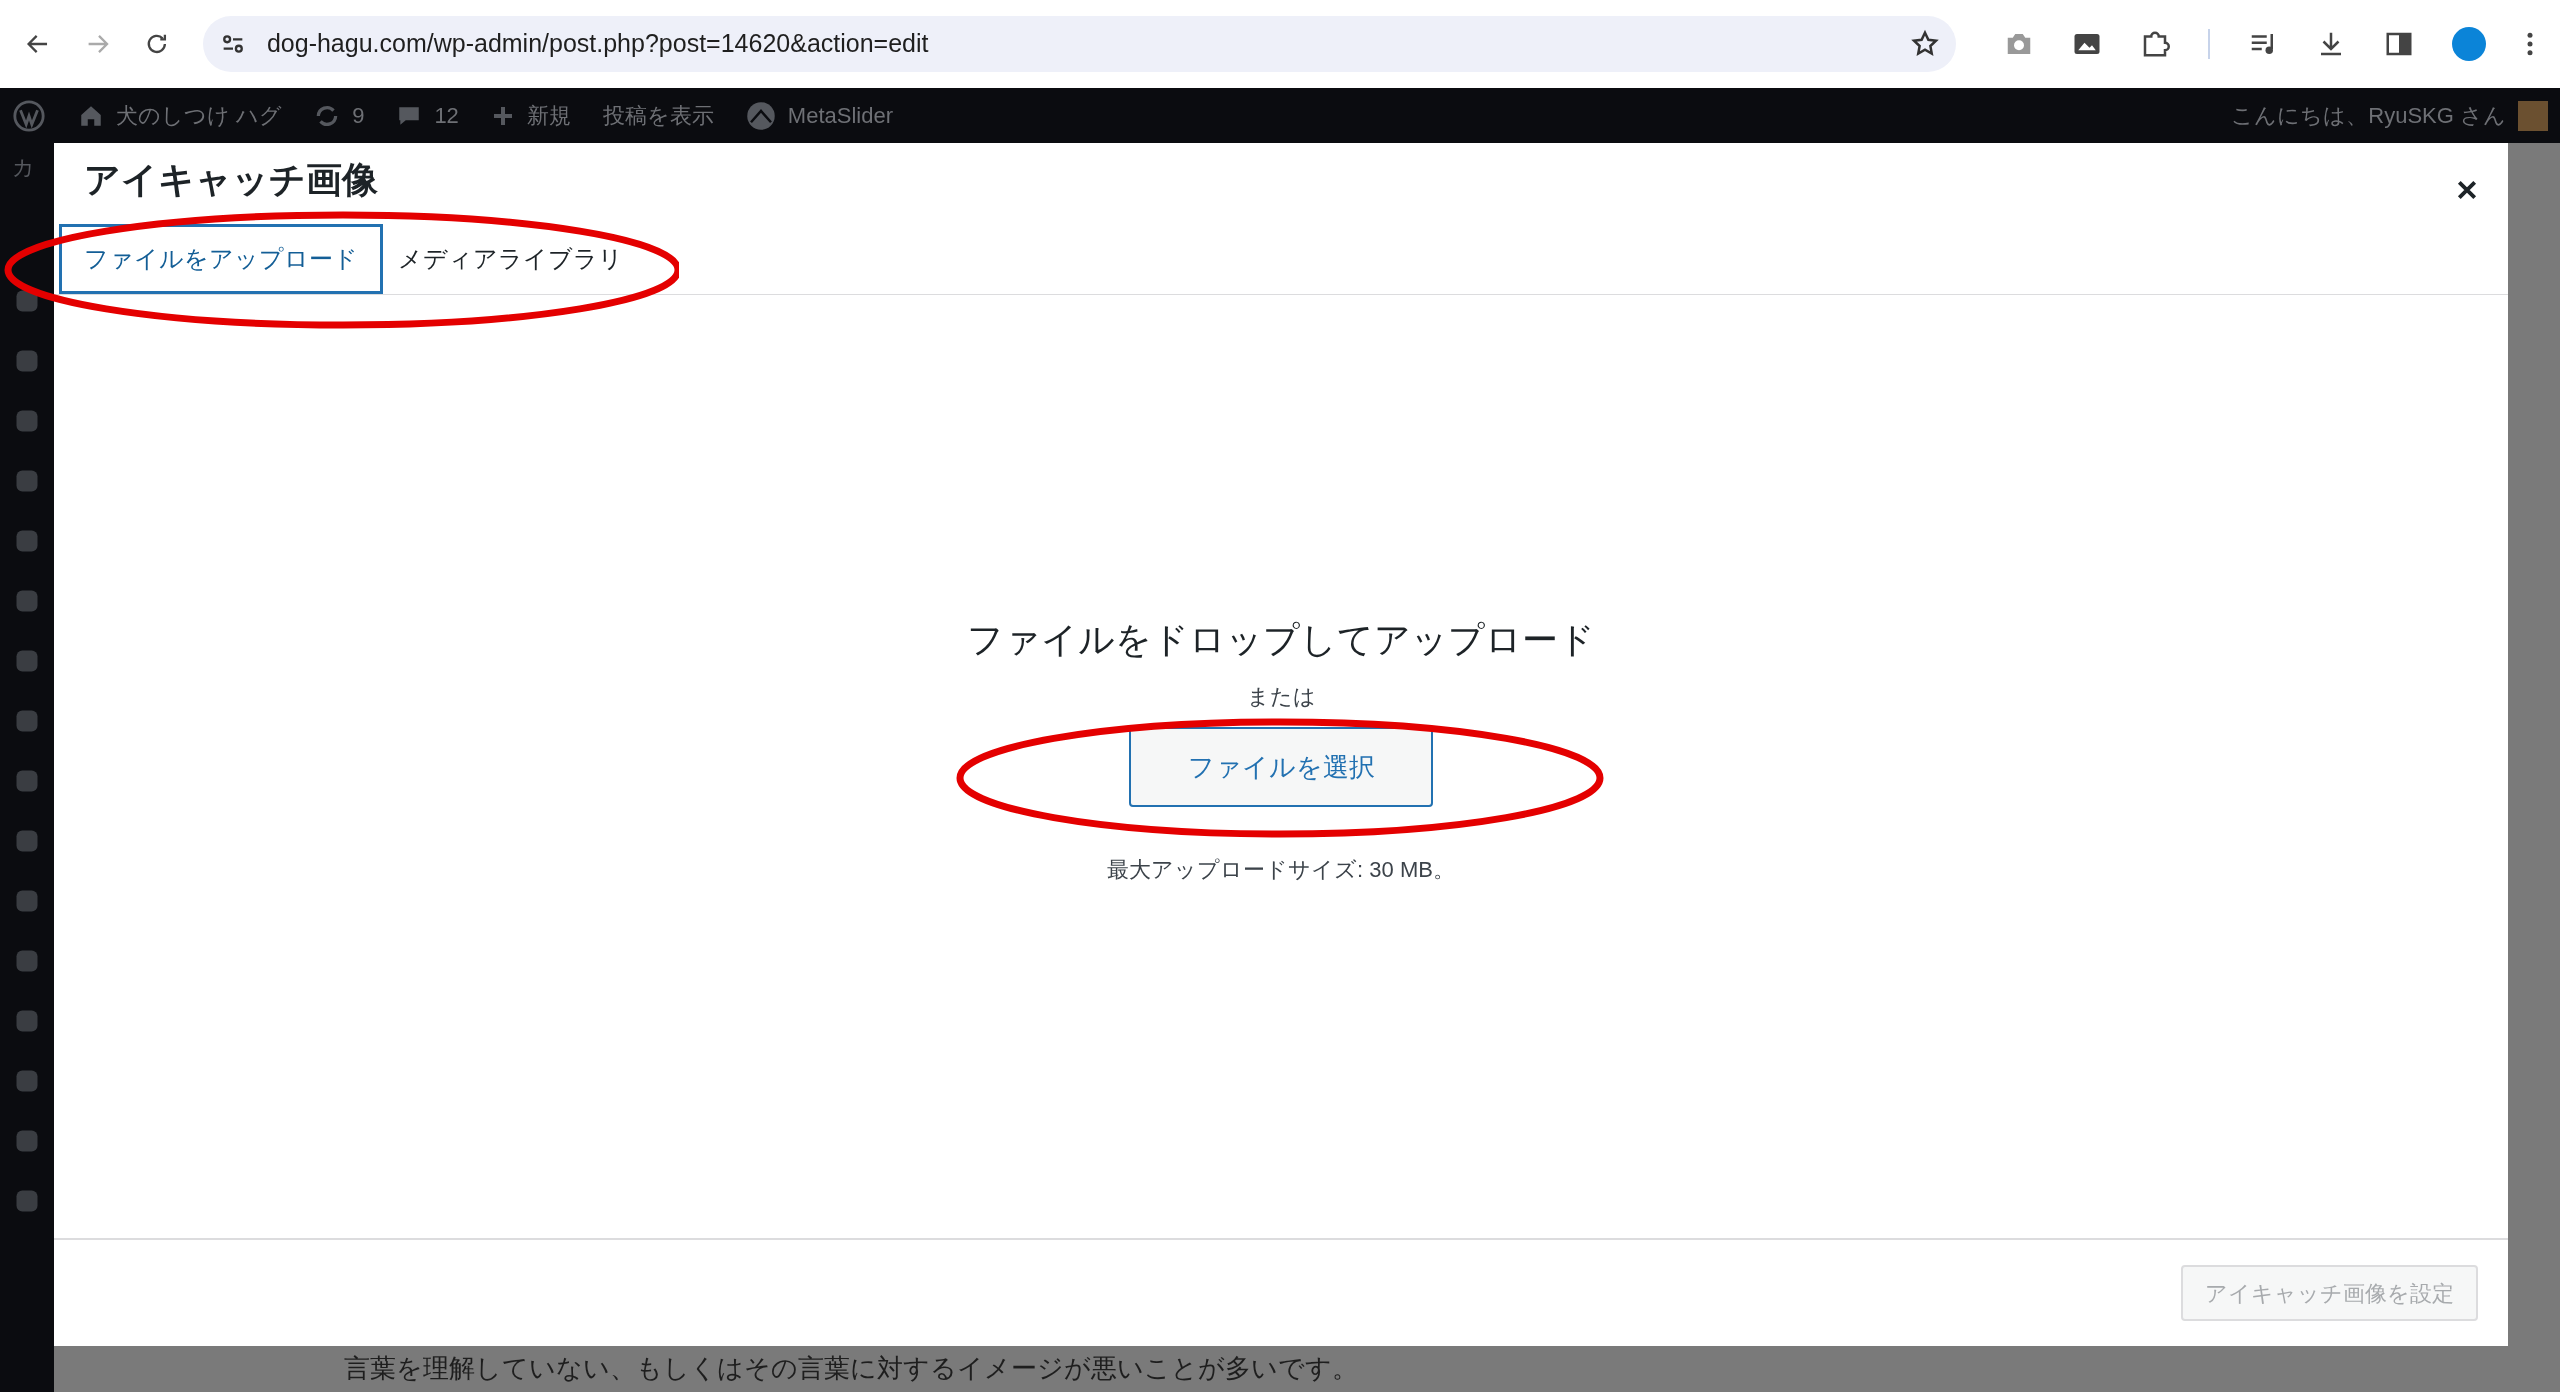 This screenshot has height=1392, width=2560. Describe the element at coordinates (2469, 44) in the screenshot. I see `profile-avatar` at that location.